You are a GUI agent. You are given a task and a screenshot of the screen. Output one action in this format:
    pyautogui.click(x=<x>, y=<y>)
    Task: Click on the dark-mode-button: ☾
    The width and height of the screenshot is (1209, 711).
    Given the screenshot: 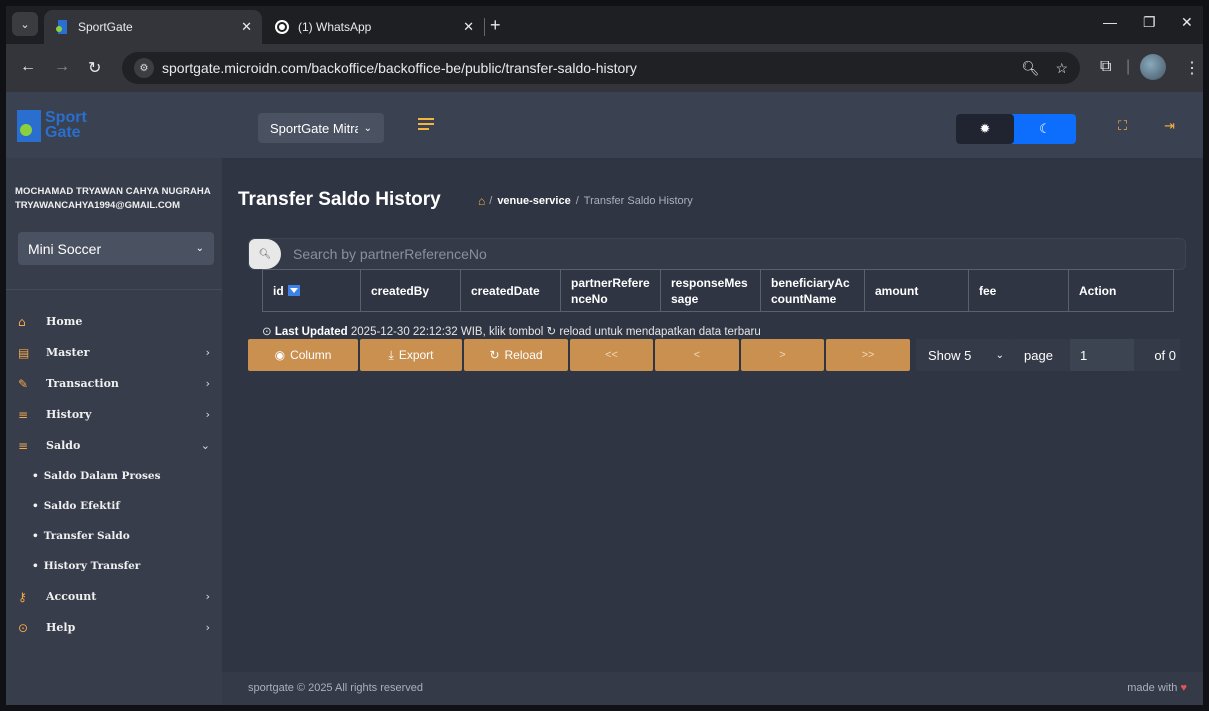 What is the action you would take?
    pyautogui.click(x=1045, y=129)
    